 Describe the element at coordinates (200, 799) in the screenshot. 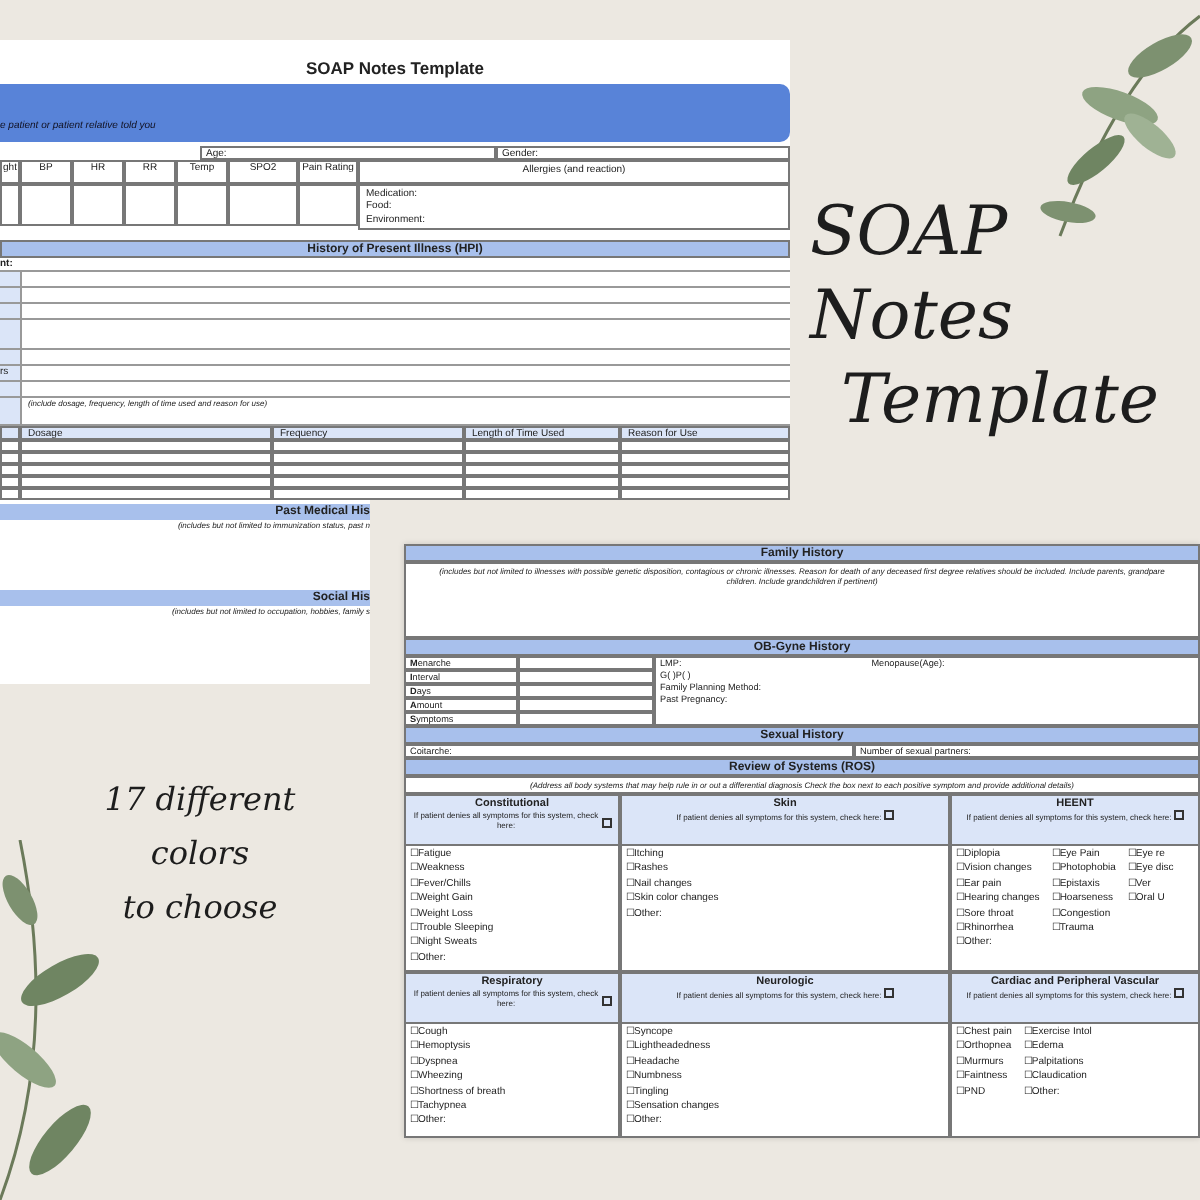

I see `promo-caption: 17 different` at that location.